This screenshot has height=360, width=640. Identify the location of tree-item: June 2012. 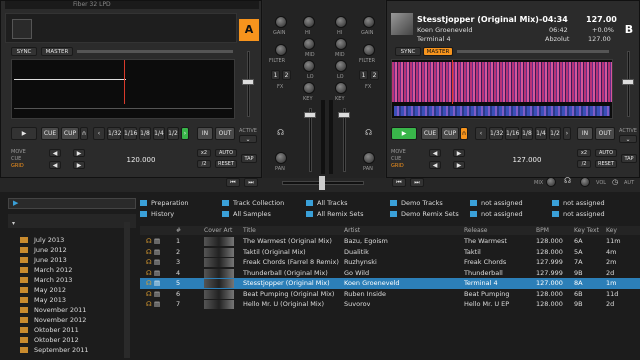
(43, 250).